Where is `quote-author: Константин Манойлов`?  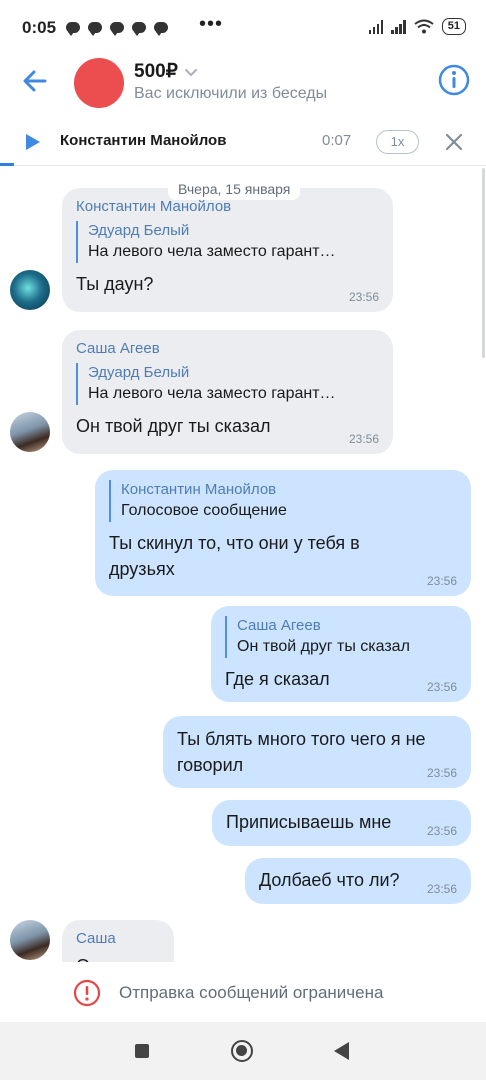 quote-author: Константин Манойлов is located at coordinates (199, 489).